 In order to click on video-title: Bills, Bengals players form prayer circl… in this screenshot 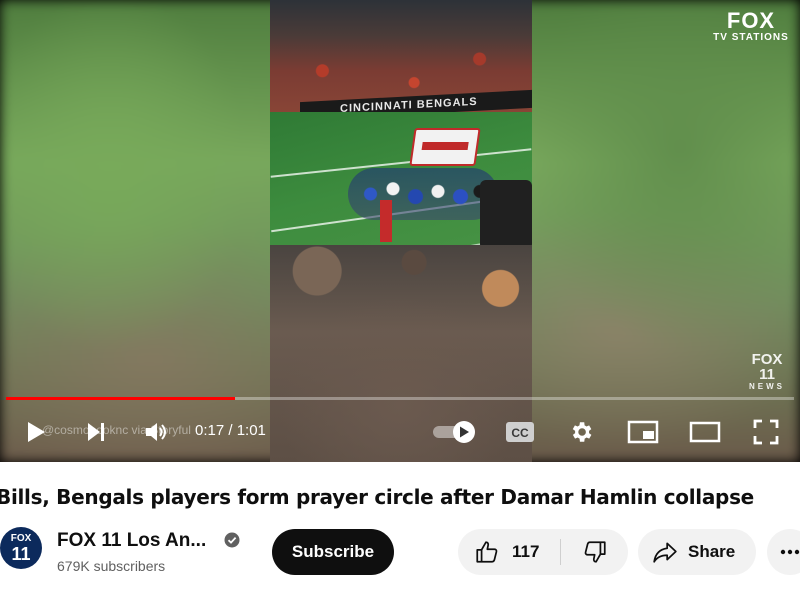, I will do `click(377, 497)`.